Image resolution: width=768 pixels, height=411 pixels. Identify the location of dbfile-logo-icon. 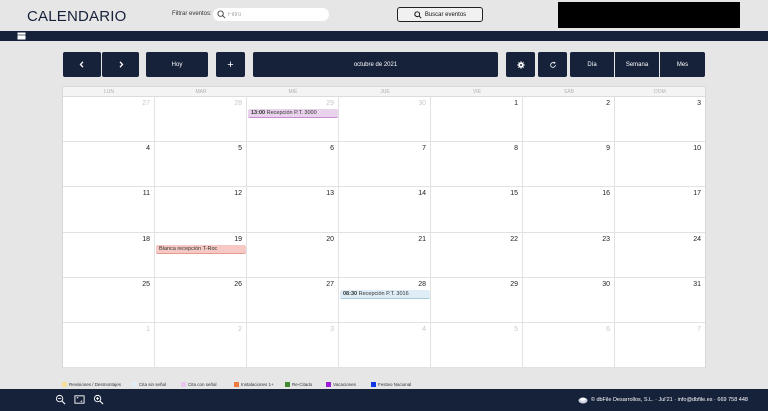
(583, 400).